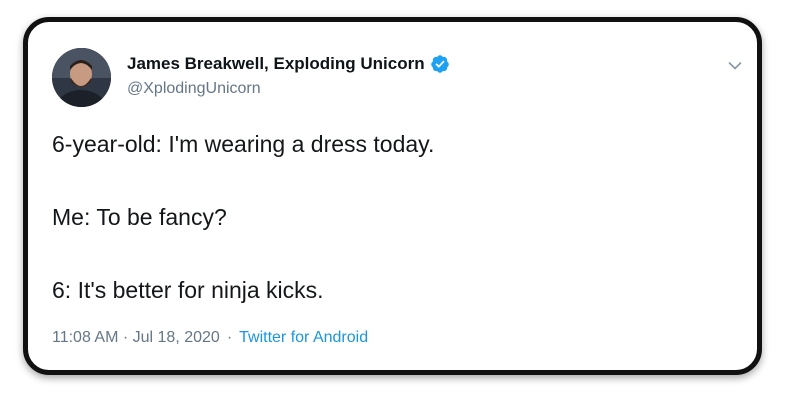  I want to click on tweet-line: Me: To be fancy?, so click(139, 217).